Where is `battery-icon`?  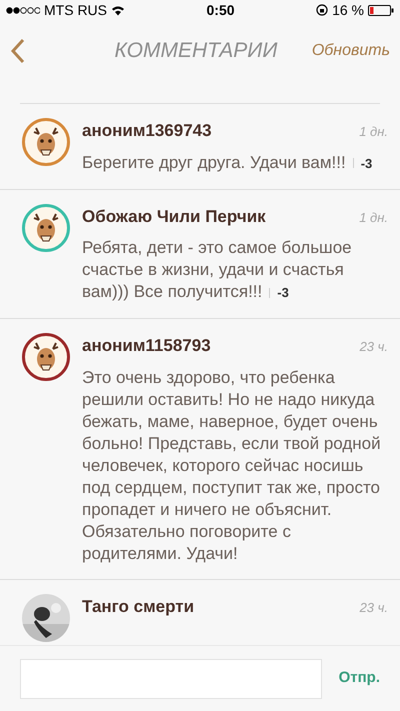 battery-icon is located at coordinates (381, 10).